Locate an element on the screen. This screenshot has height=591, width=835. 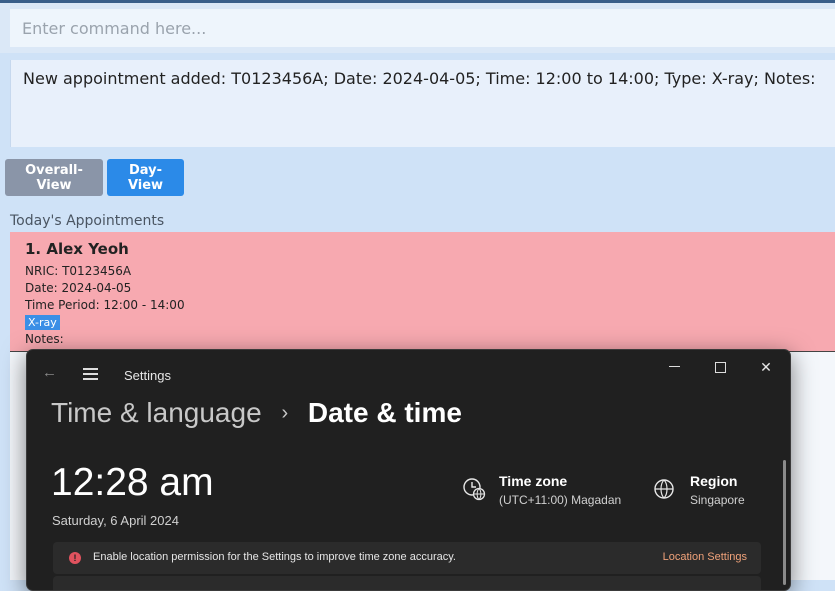
timezone-value: (UTC+11:00) Magadan is located at coordinates (560, 500).